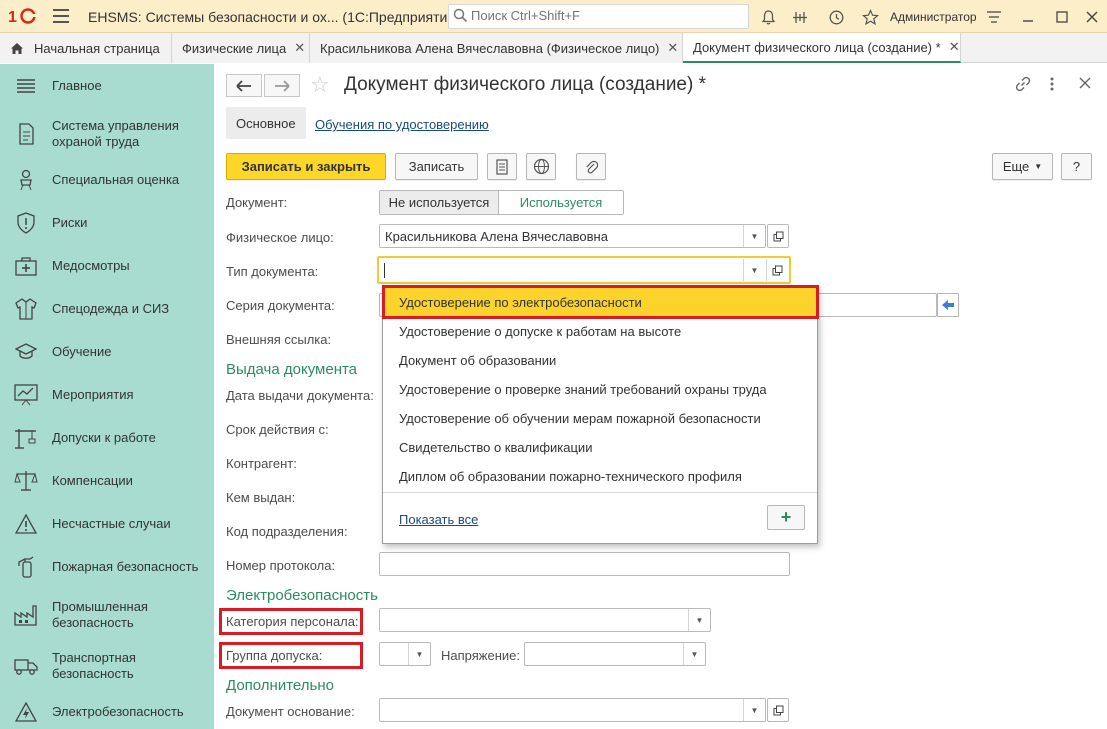 The image size is (1107, 729). What do you see at coordinates (25, 16) in the screenshot?
I see `1c-logo-icon: 1` at bounding box center [25, 16].